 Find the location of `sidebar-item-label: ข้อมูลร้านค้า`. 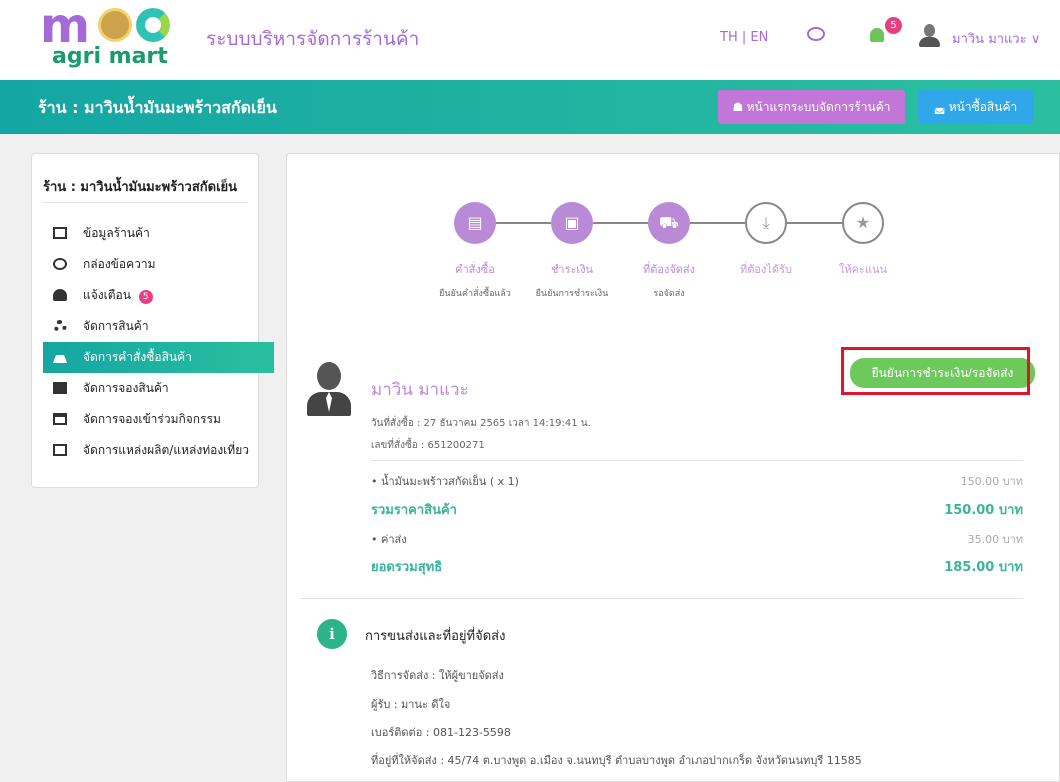

sidebar-item-label: ข้อมูลร้านค้า is located at coordinates (116, 233).